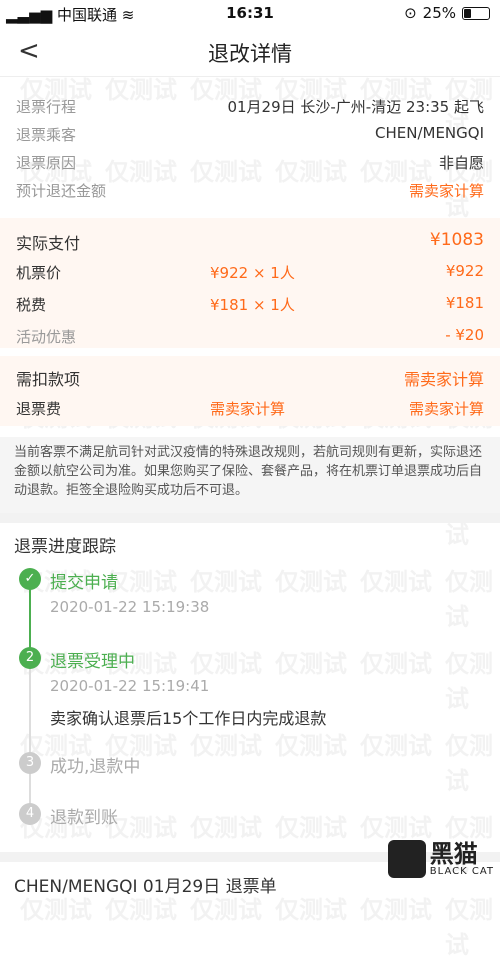 The height and width of the screenshot is (960, 500). What do you see at coordinates (456, 240) in the screenshot?
I see `payment-value: ¥1083` at bounding box center [456, 240].